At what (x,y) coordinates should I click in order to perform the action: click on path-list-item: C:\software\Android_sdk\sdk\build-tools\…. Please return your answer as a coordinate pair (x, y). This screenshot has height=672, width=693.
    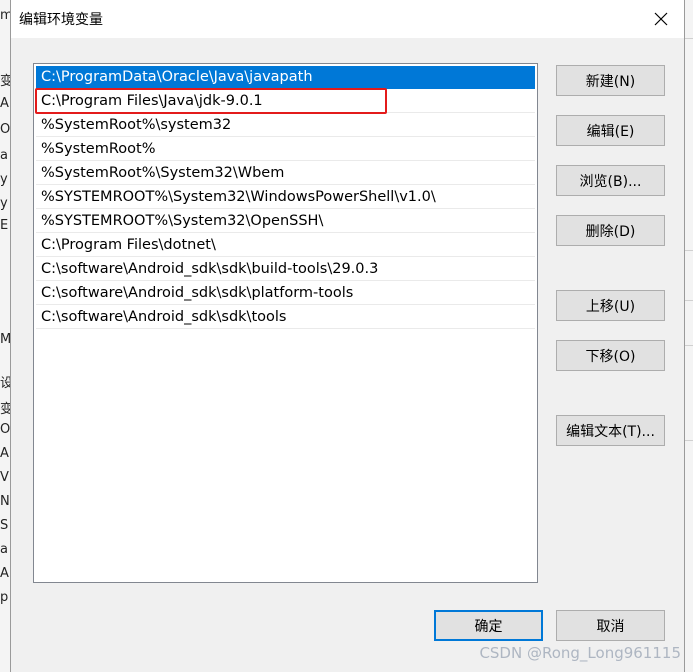
    Looking at the image, I should click on (285, 269).